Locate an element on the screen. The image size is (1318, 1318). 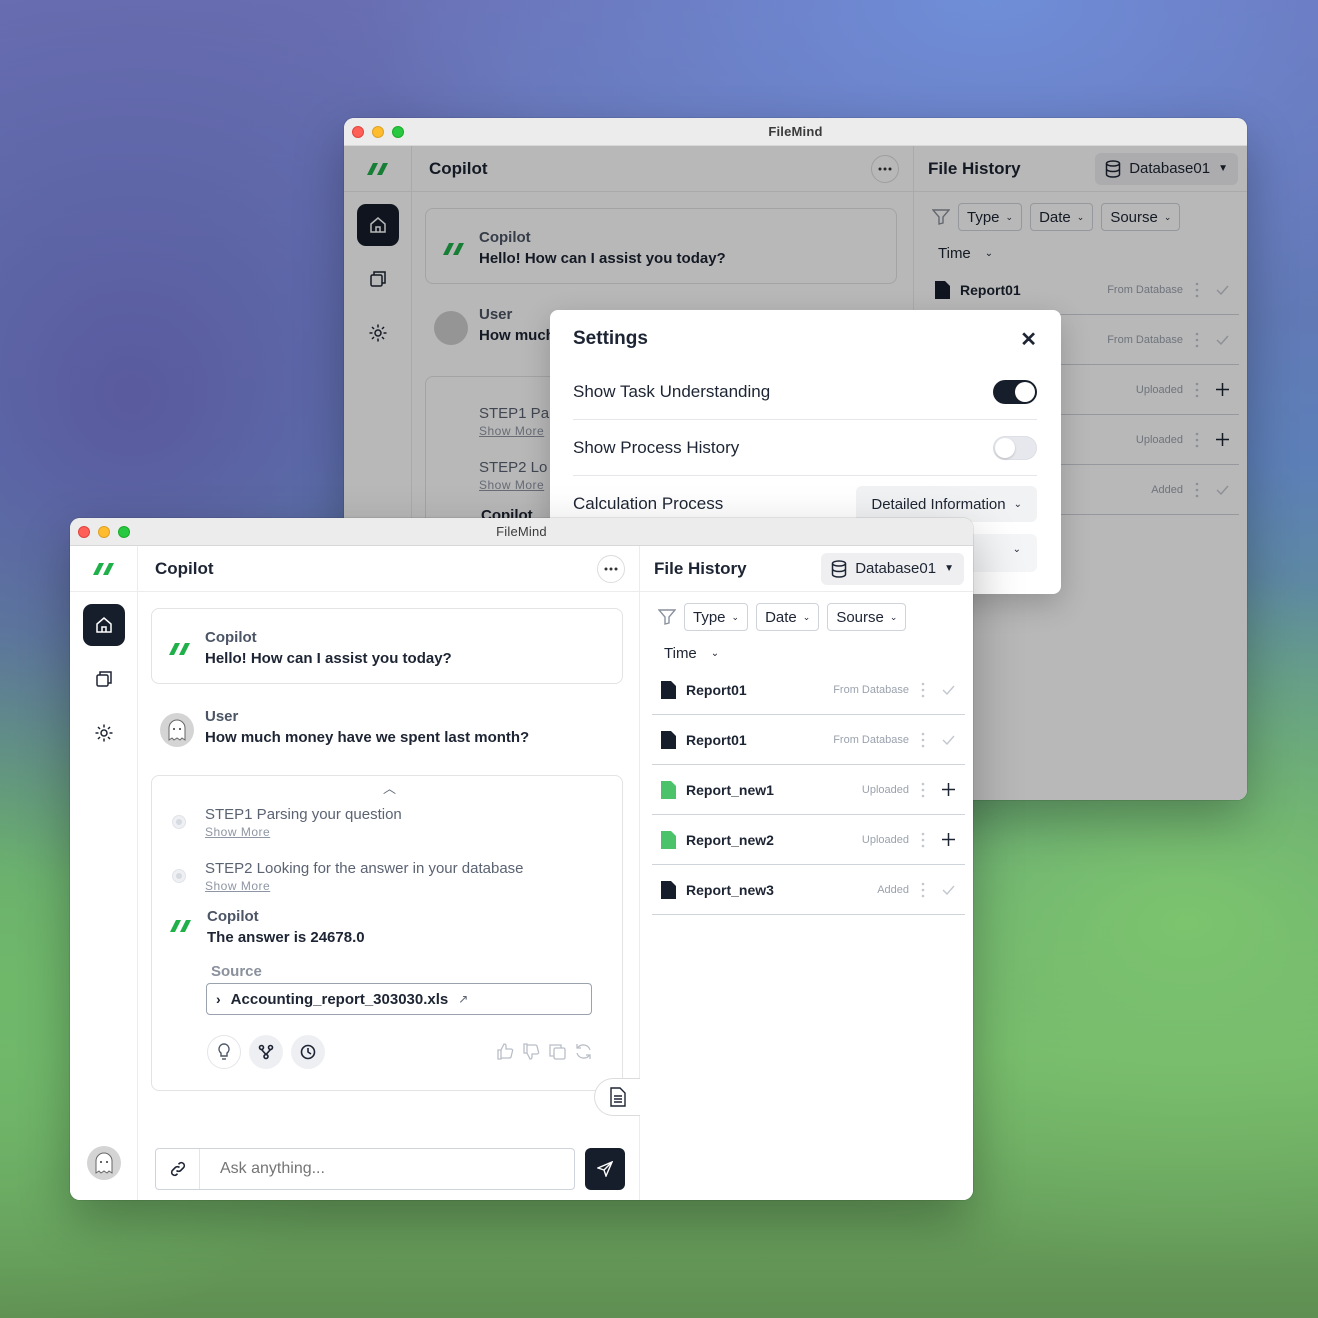
file-row: Report_new1 Uploaded is located at coordinates (808, 790).